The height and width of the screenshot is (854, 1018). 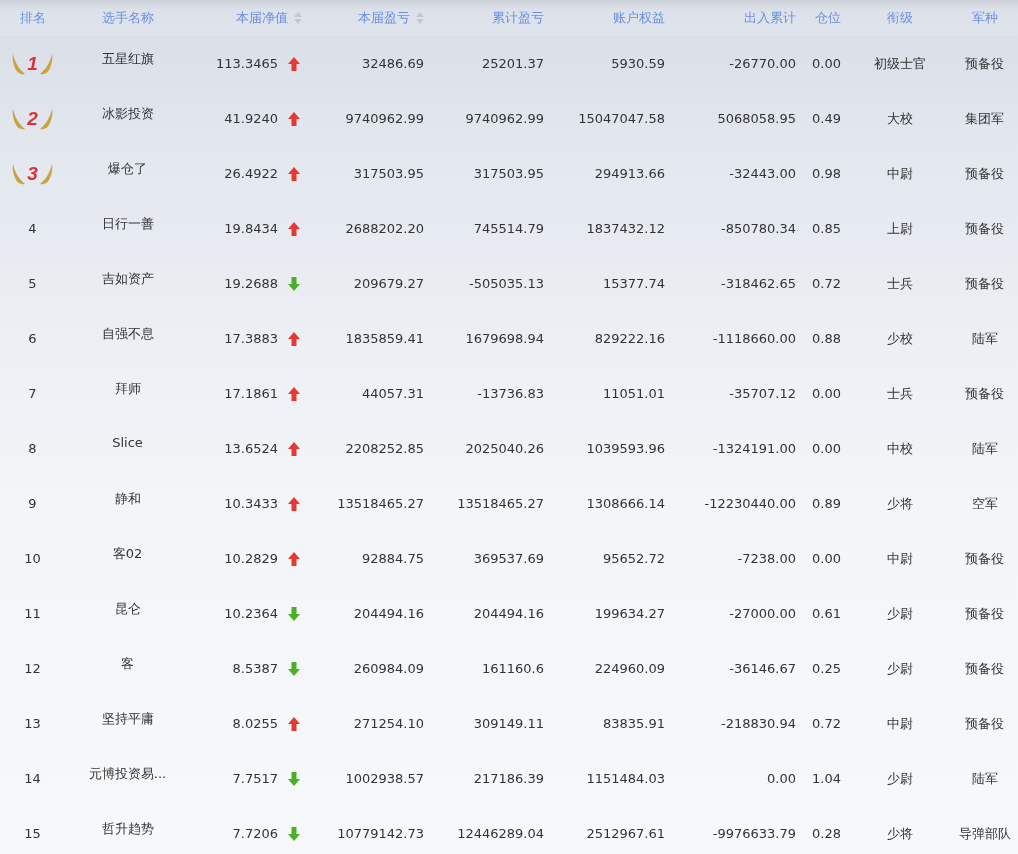 What do you see at coordinates (251, 338) in the screenshot?
I see `net-value: 17.3883` at bounding box center [251, 338].